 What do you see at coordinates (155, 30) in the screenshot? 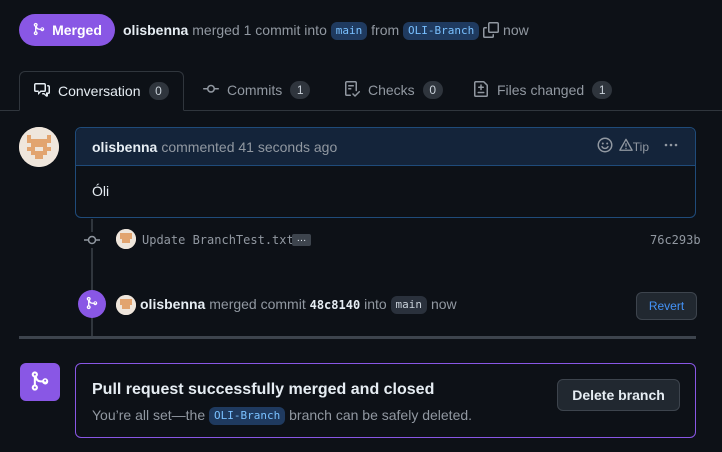
I see `pr-author-link: olisbenna` at bounding box center [155, 30].